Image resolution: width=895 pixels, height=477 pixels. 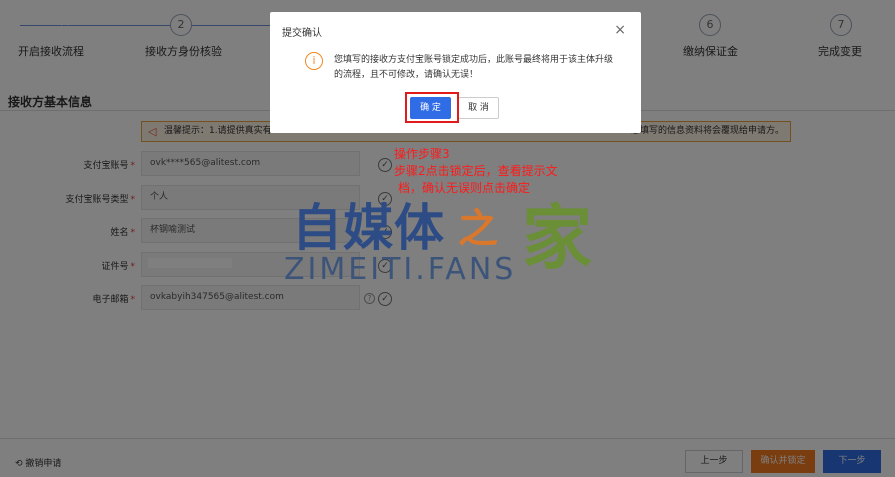 What do you see at coordinates (422, 154) in the screenshot?
I see `annotation-line-1: 操作步骤3` at bounding box center [422, 154].